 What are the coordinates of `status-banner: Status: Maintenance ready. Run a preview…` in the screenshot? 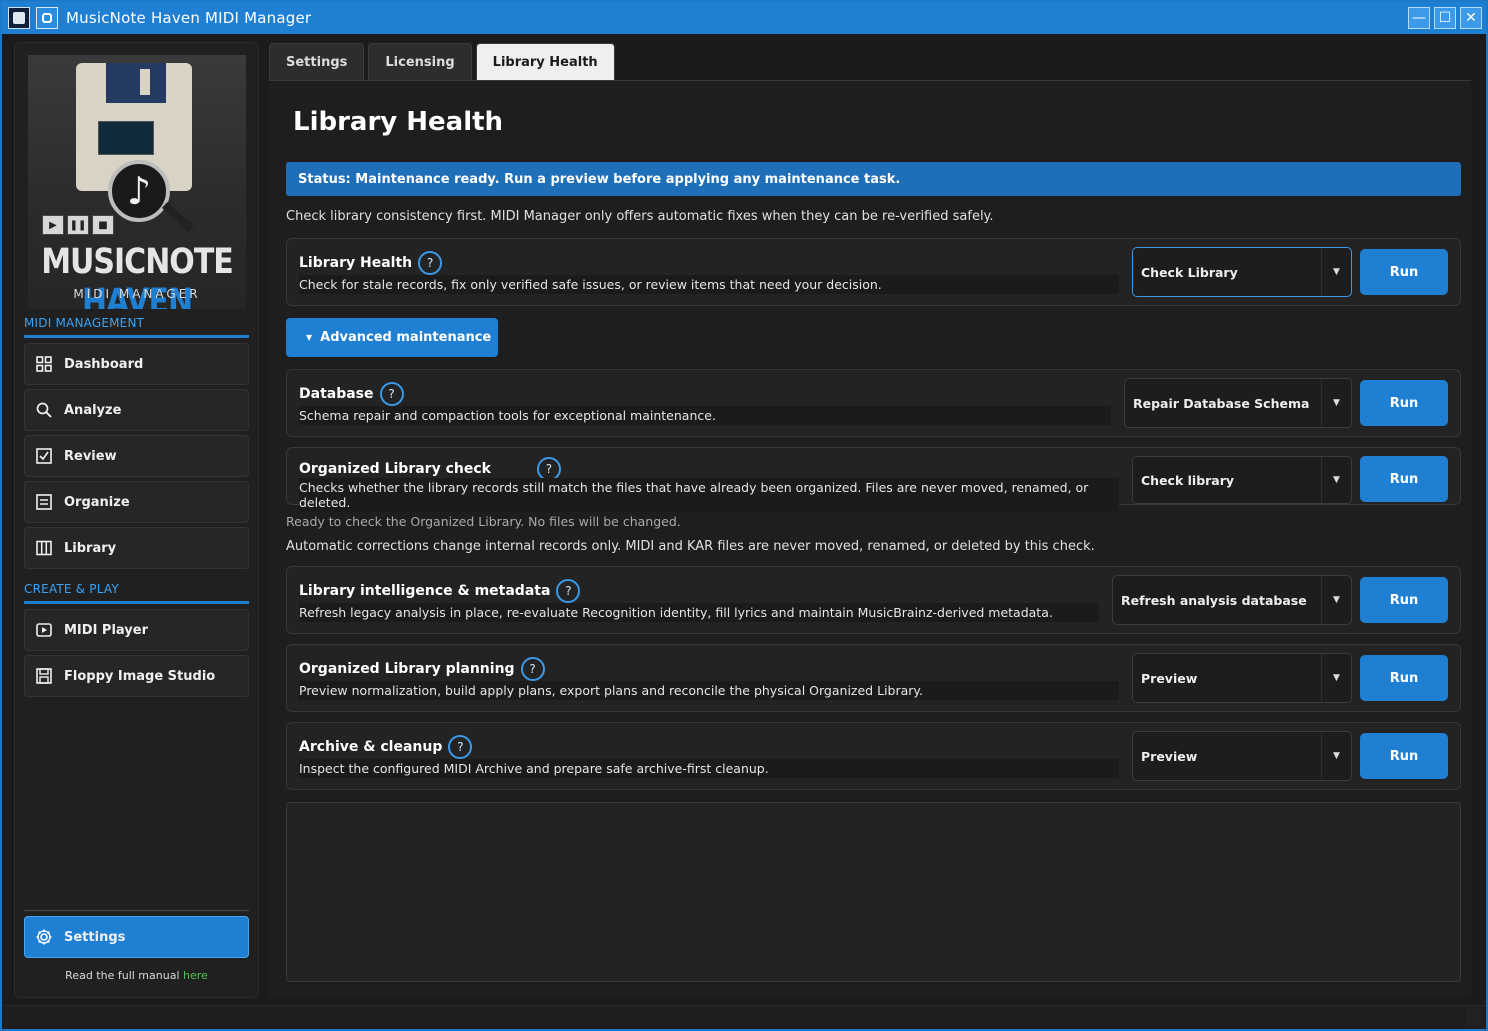 It's located at (873, 179).